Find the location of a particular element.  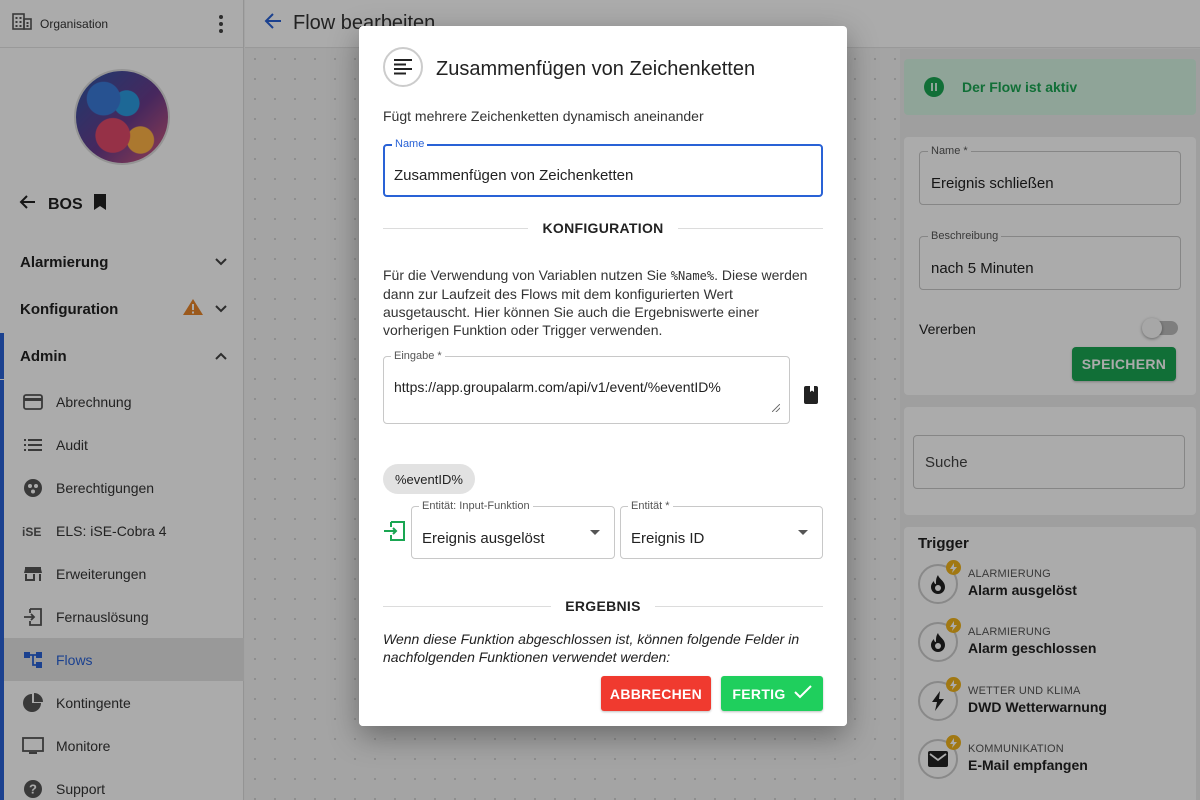

result-heading-text: ERGEBNIS is located at coordinates (603, 606).